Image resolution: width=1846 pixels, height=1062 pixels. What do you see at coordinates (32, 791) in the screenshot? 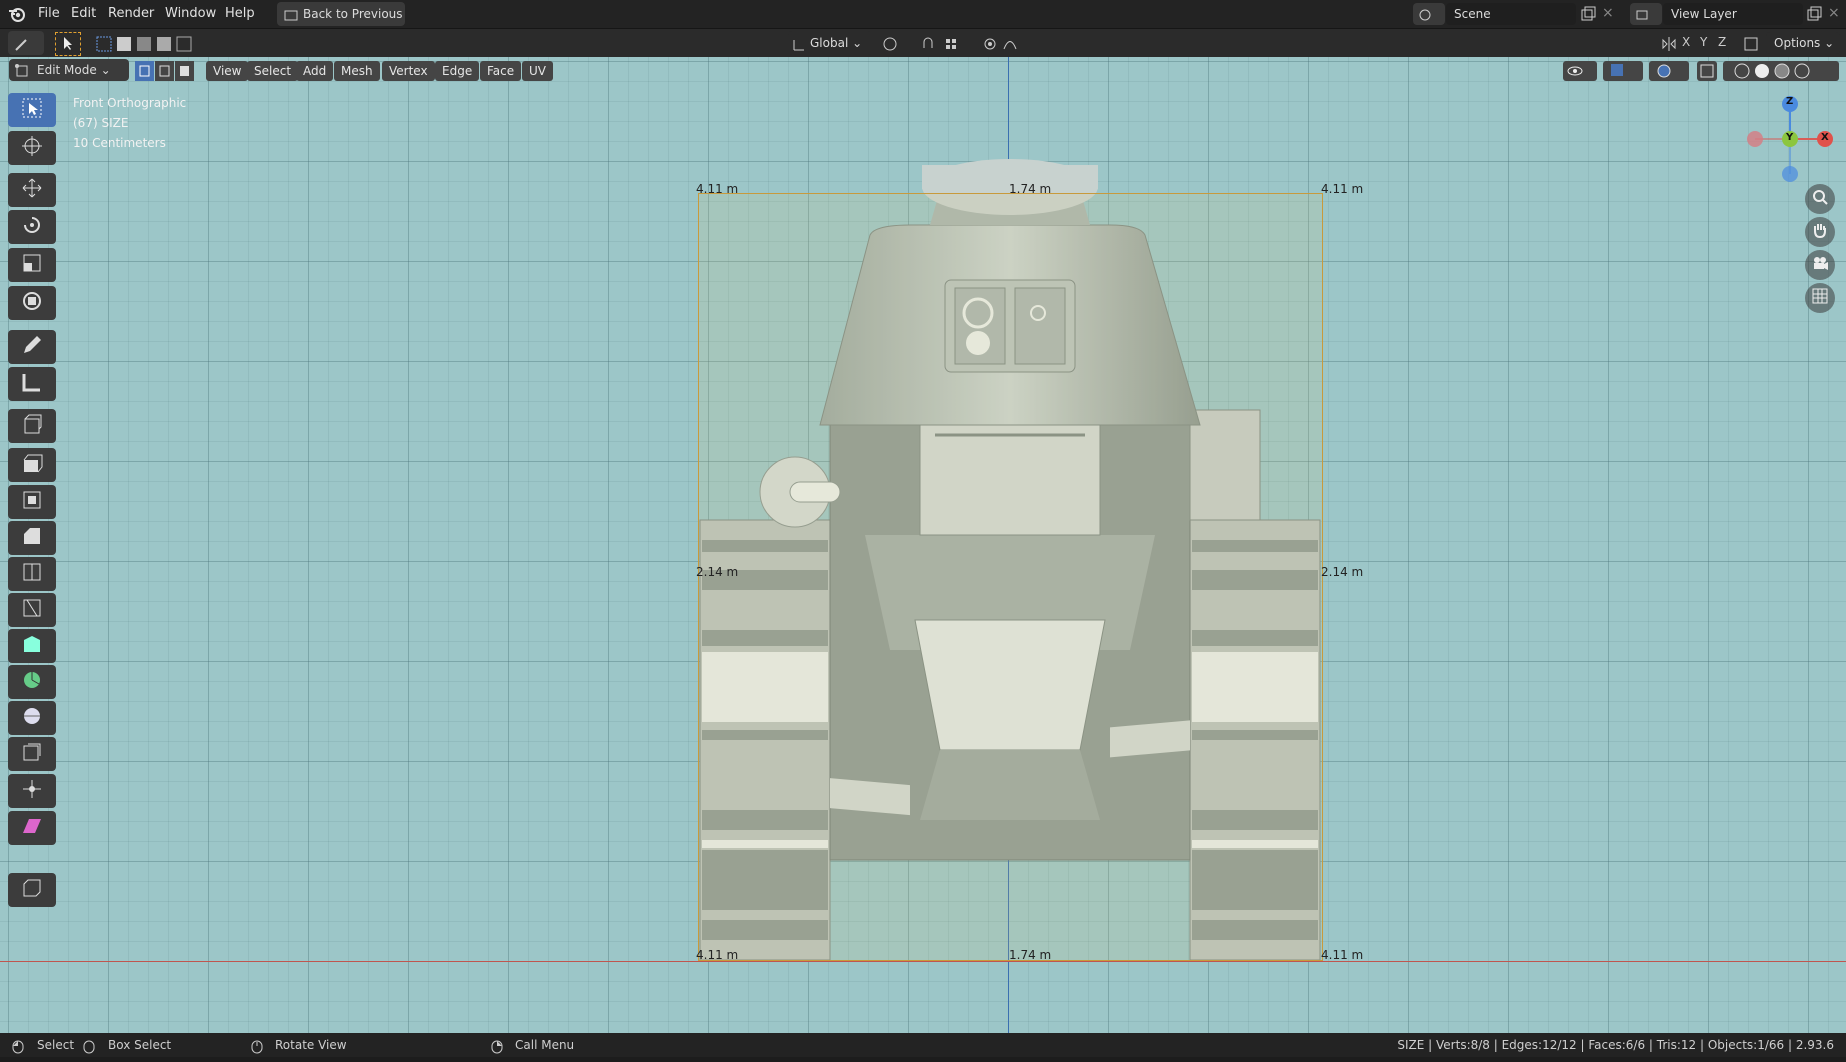
I see `tool-shrink-fatten` at bounding box center [32, 791].